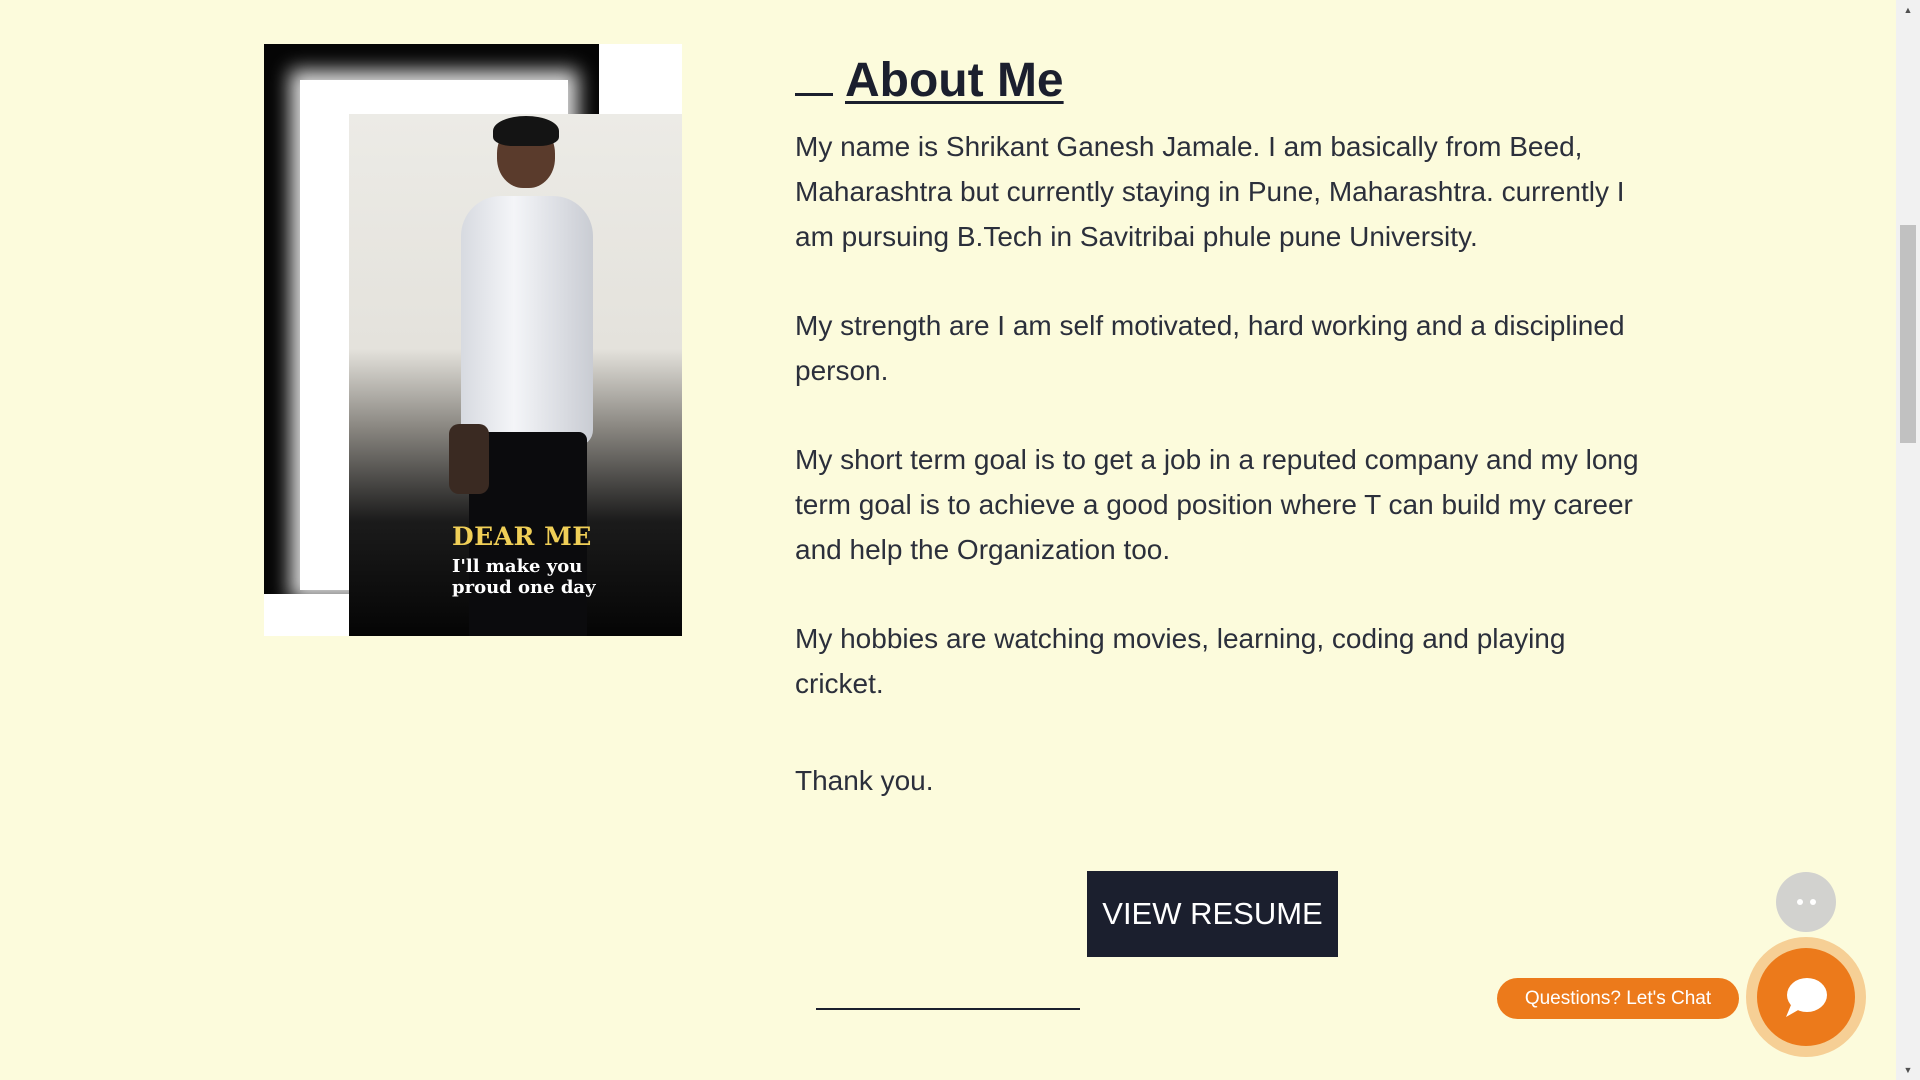 The height and width of the screenshot is (1080, 1920). What do you see at coordinates (948, 1009) in the screenshot?
I see `section-divider` at bounding box center [948, 1009].